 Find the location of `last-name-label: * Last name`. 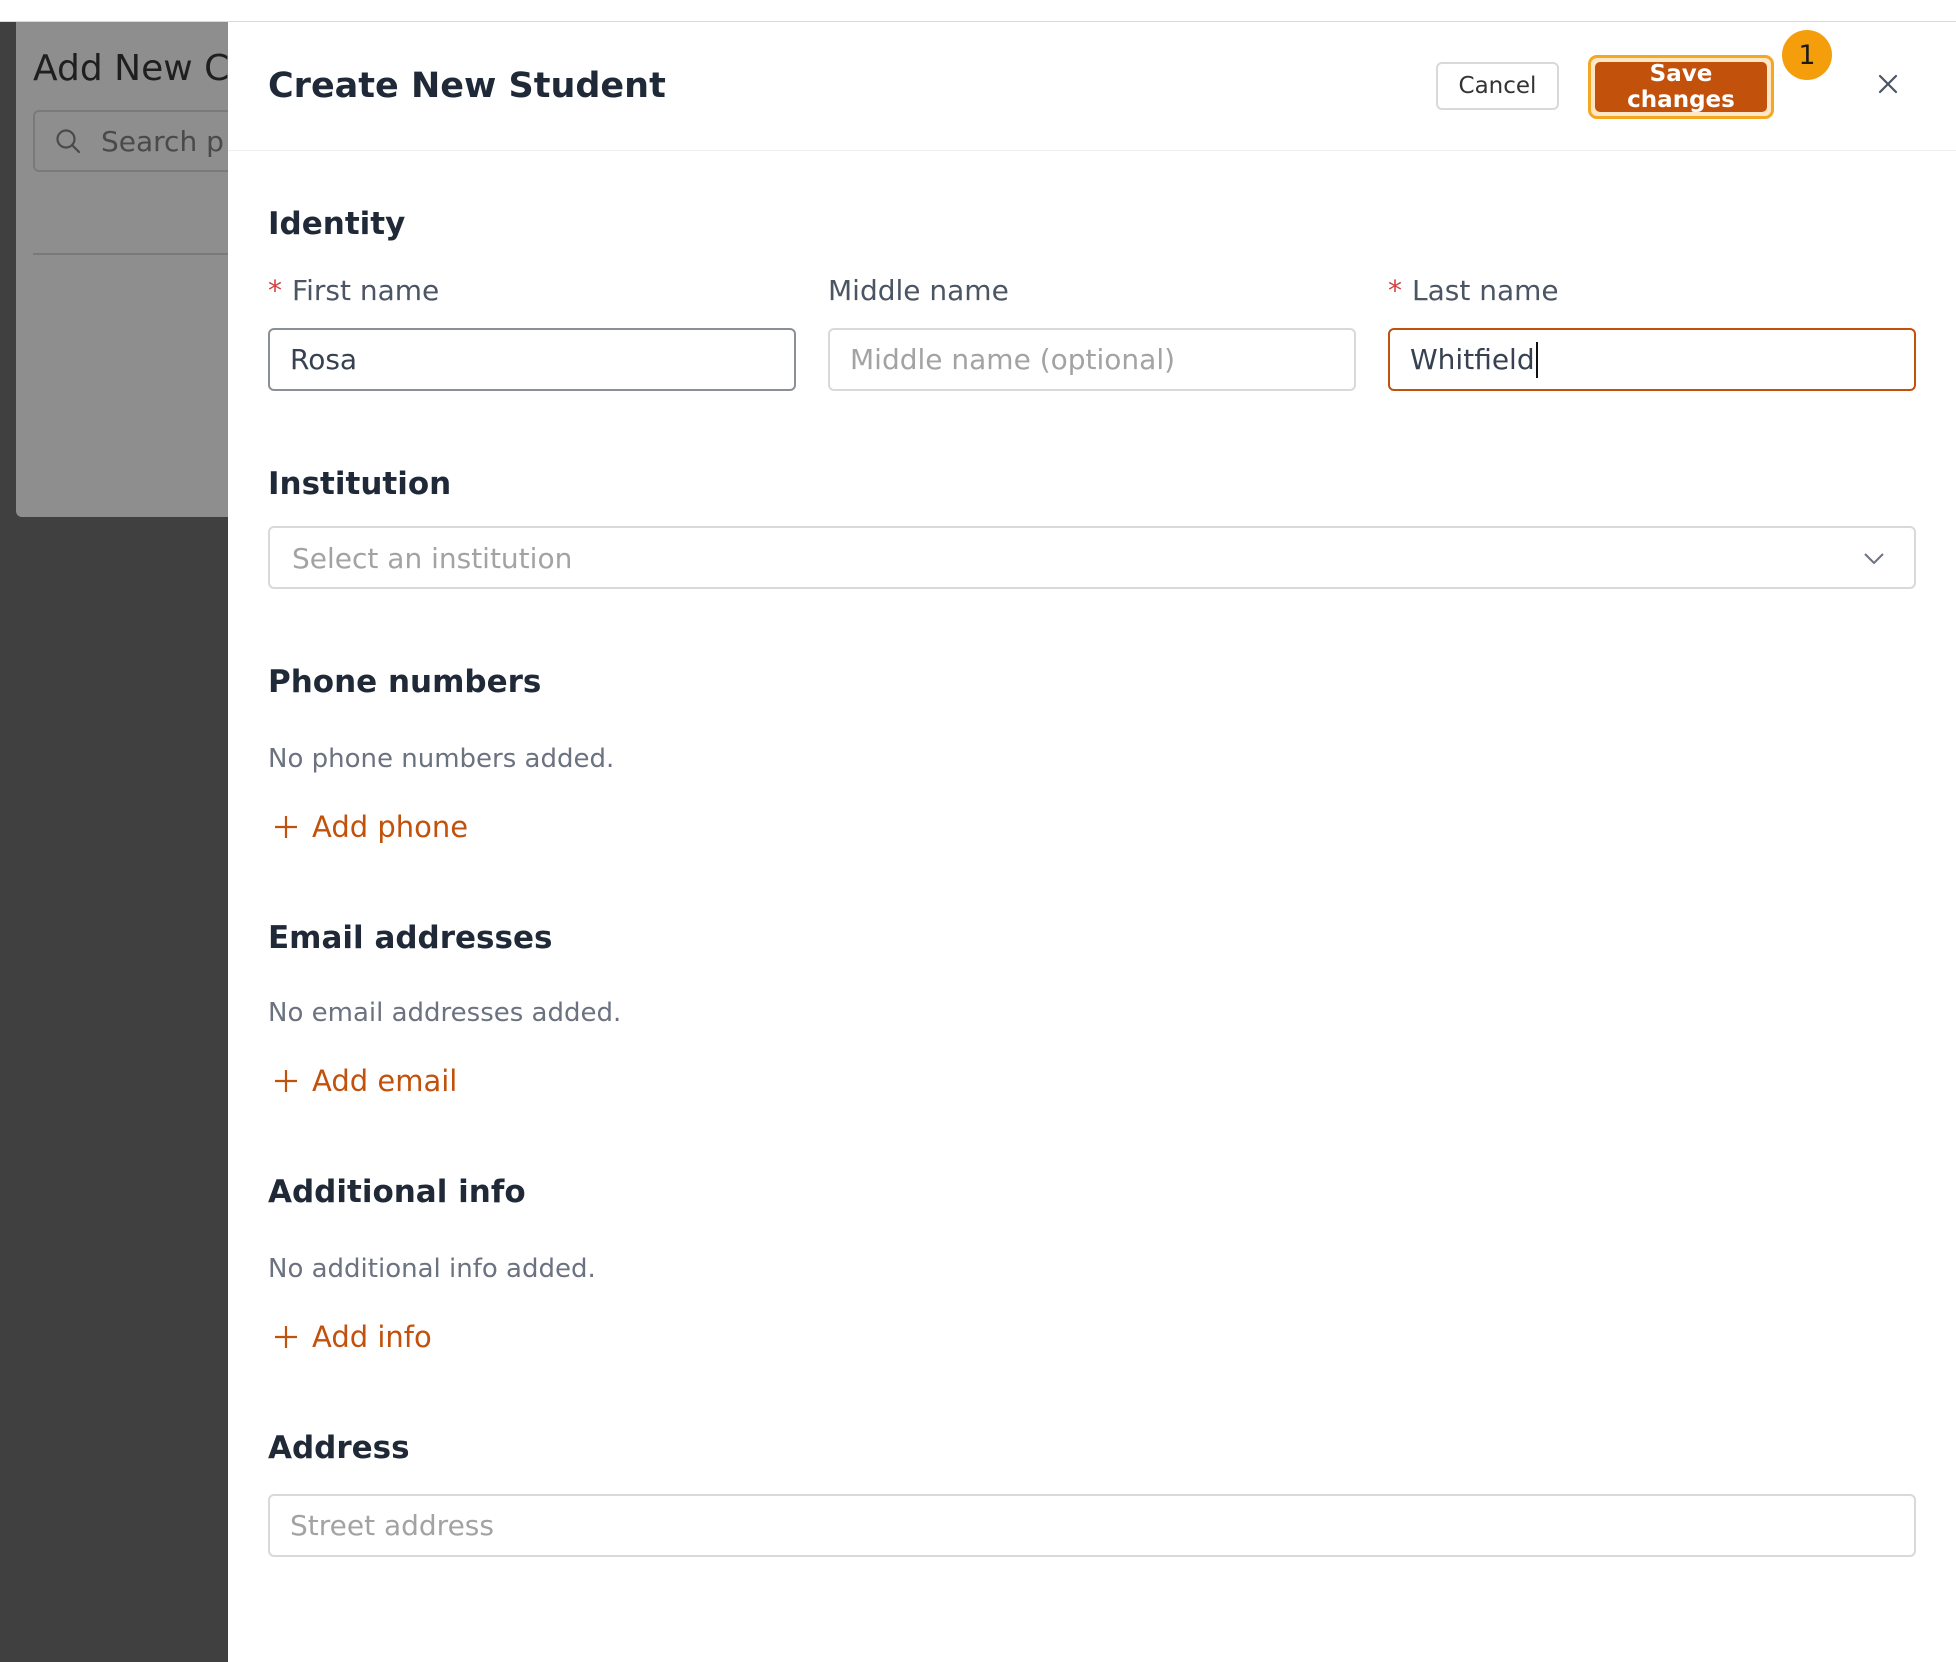

last-name-label: * Last name is located at coordinates (1473, 290).